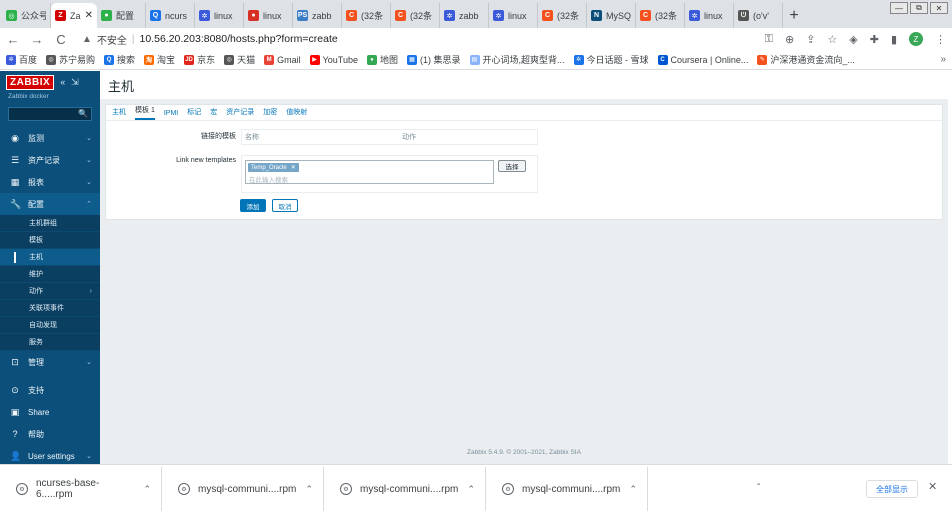 This screenshot has height=513, width=952. I want to click on sidebar-item-1: ☰ 资产记录 ⌄, so click(50, 160).